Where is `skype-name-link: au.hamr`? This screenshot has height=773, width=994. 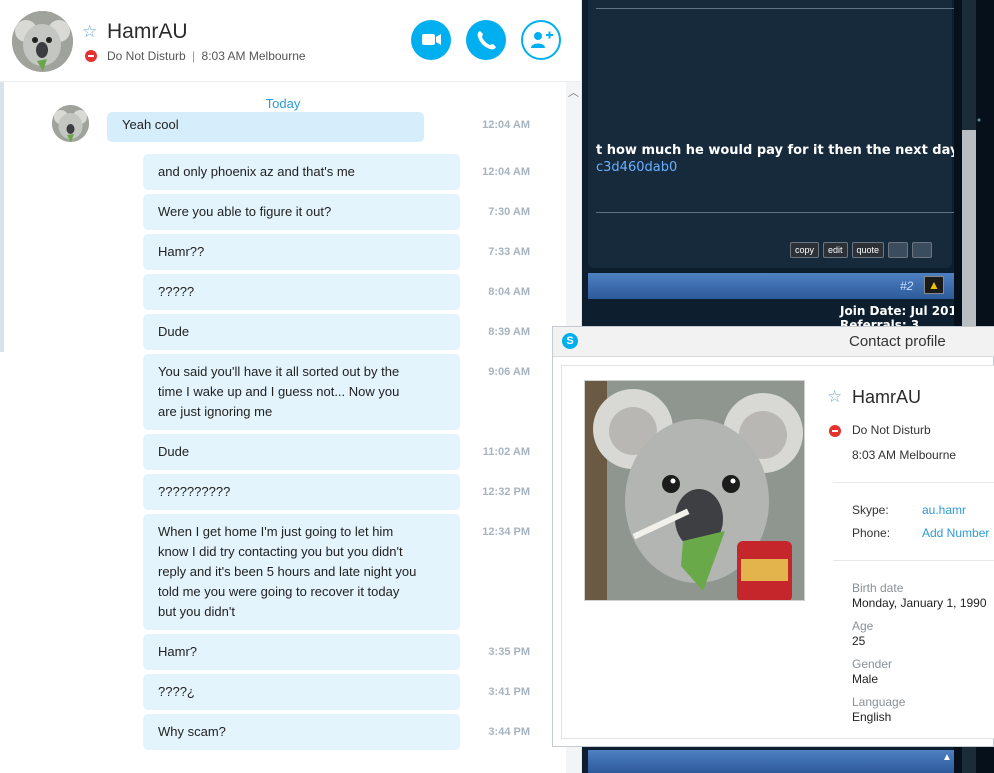 skype-name-link: au.hamr is located at coordinates (944, 510).